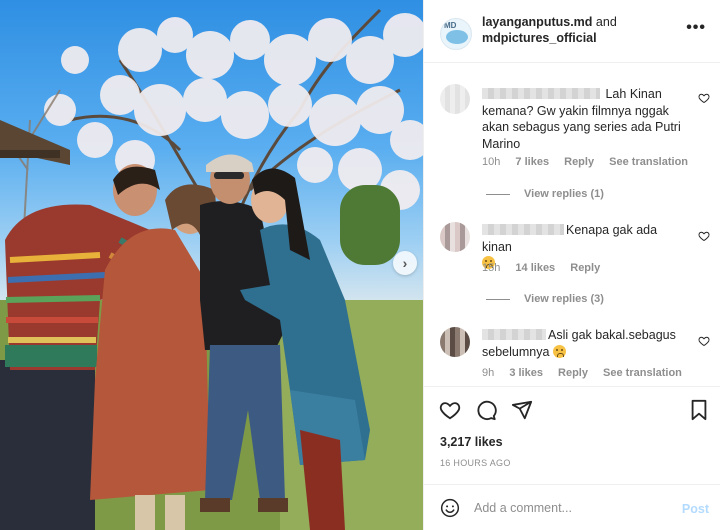  Describe the element at coordinates (486, 410) in the screenshot. I see `comment-bubble-icon` at that location.